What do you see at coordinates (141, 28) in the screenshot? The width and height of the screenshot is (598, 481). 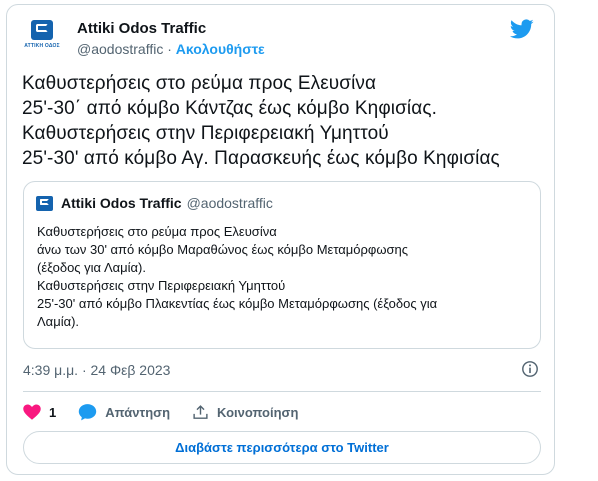 I see `author-name: Attiki Odos Traffic` at bounding box center [141, 28].